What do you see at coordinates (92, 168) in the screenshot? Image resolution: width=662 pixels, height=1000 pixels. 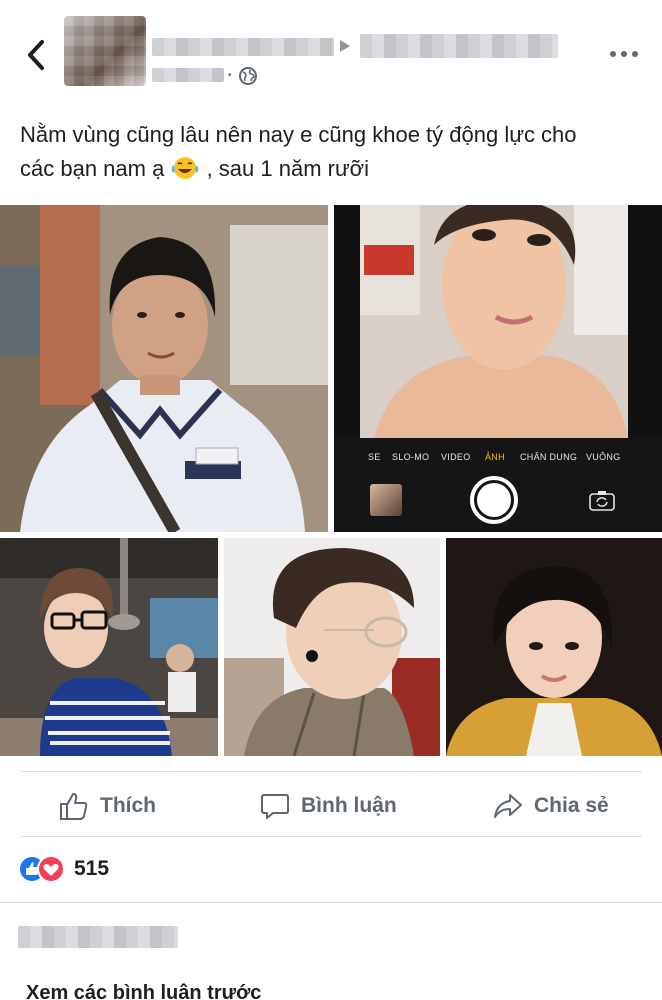 I see `post-text-part-a: các bạn nam ạ` at bounding box center [92, 168].